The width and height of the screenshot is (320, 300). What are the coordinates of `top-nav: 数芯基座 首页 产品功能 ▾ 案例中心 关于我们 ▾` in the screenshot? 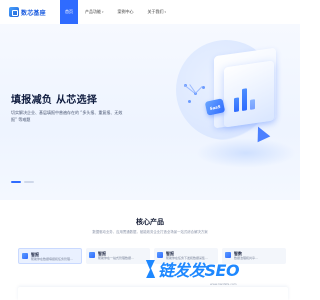 It's located at (150, 12).